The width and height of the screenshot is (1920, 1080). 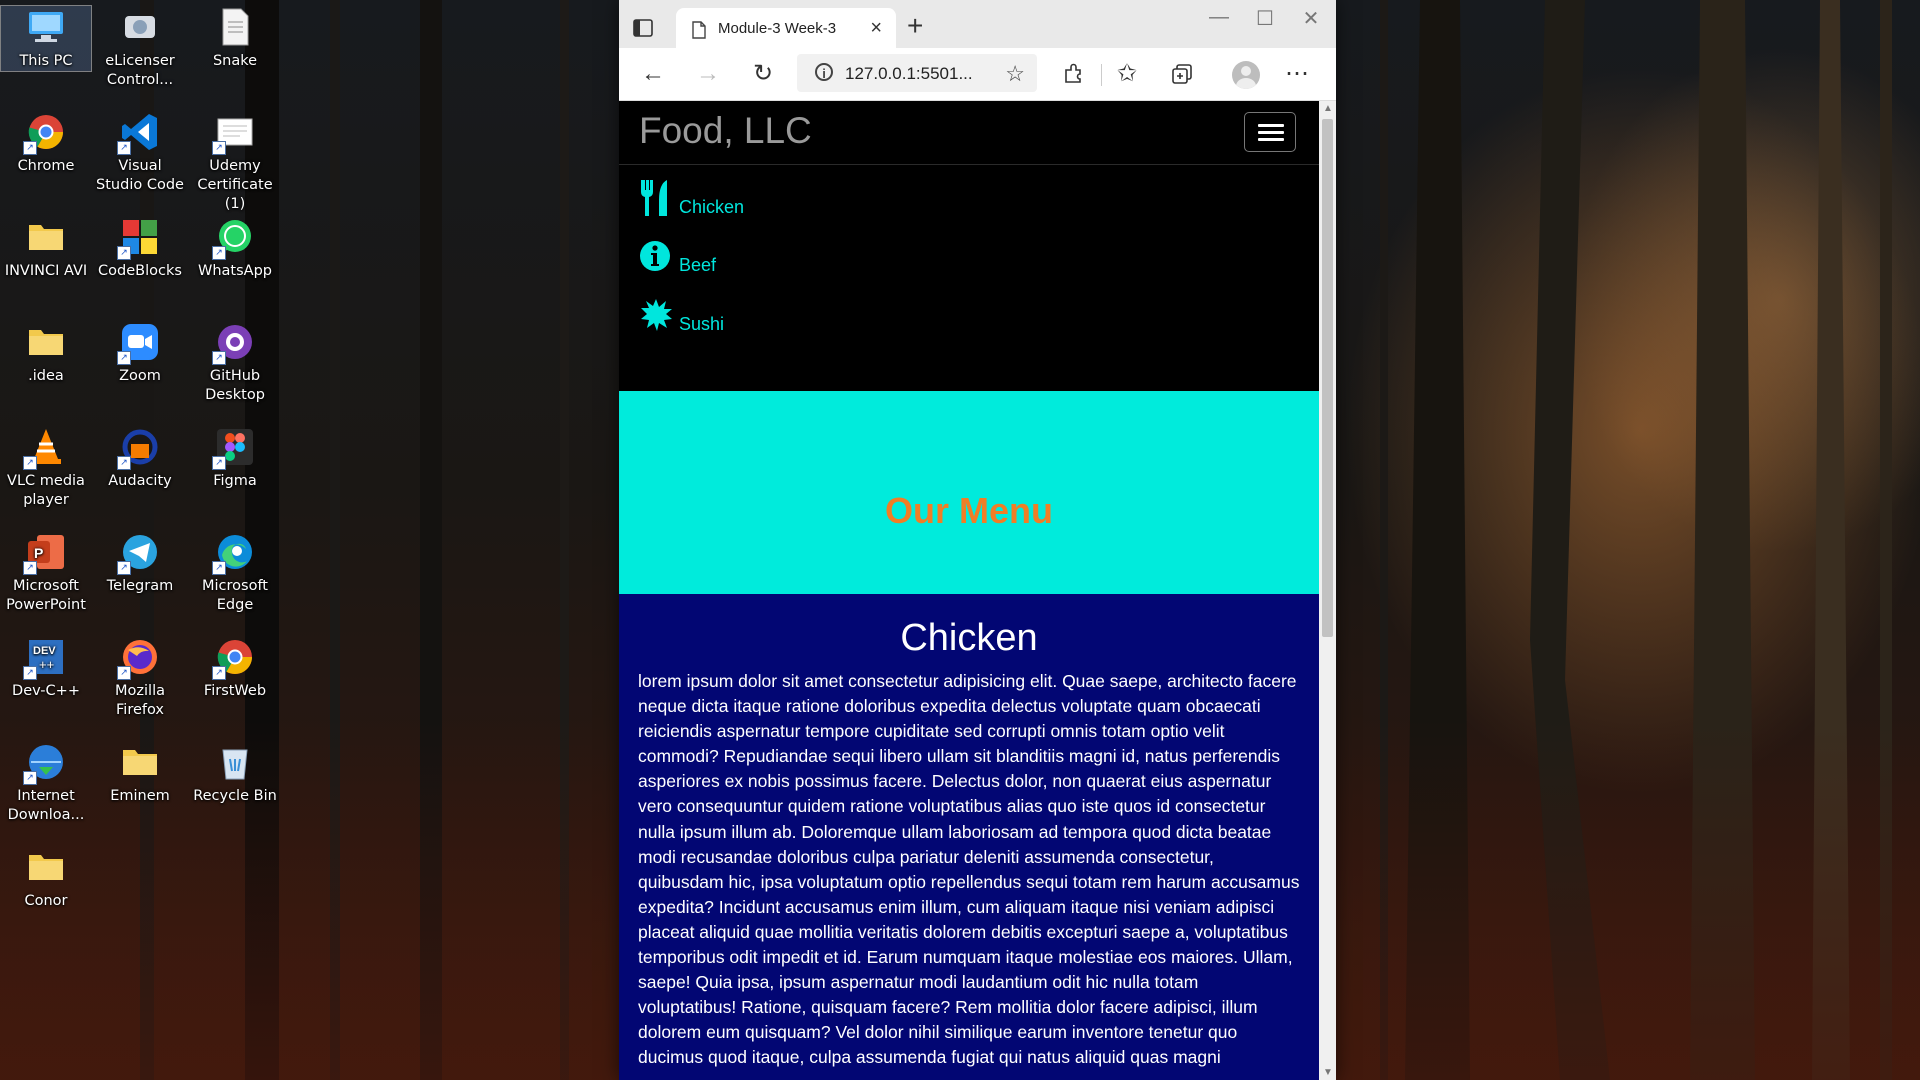 What do you see at coordinates (235, 363) in the screenshot?
I see `desktop-icon-github-desktop: ↗ GitHub Desktop` at bounding box center [235, 363].